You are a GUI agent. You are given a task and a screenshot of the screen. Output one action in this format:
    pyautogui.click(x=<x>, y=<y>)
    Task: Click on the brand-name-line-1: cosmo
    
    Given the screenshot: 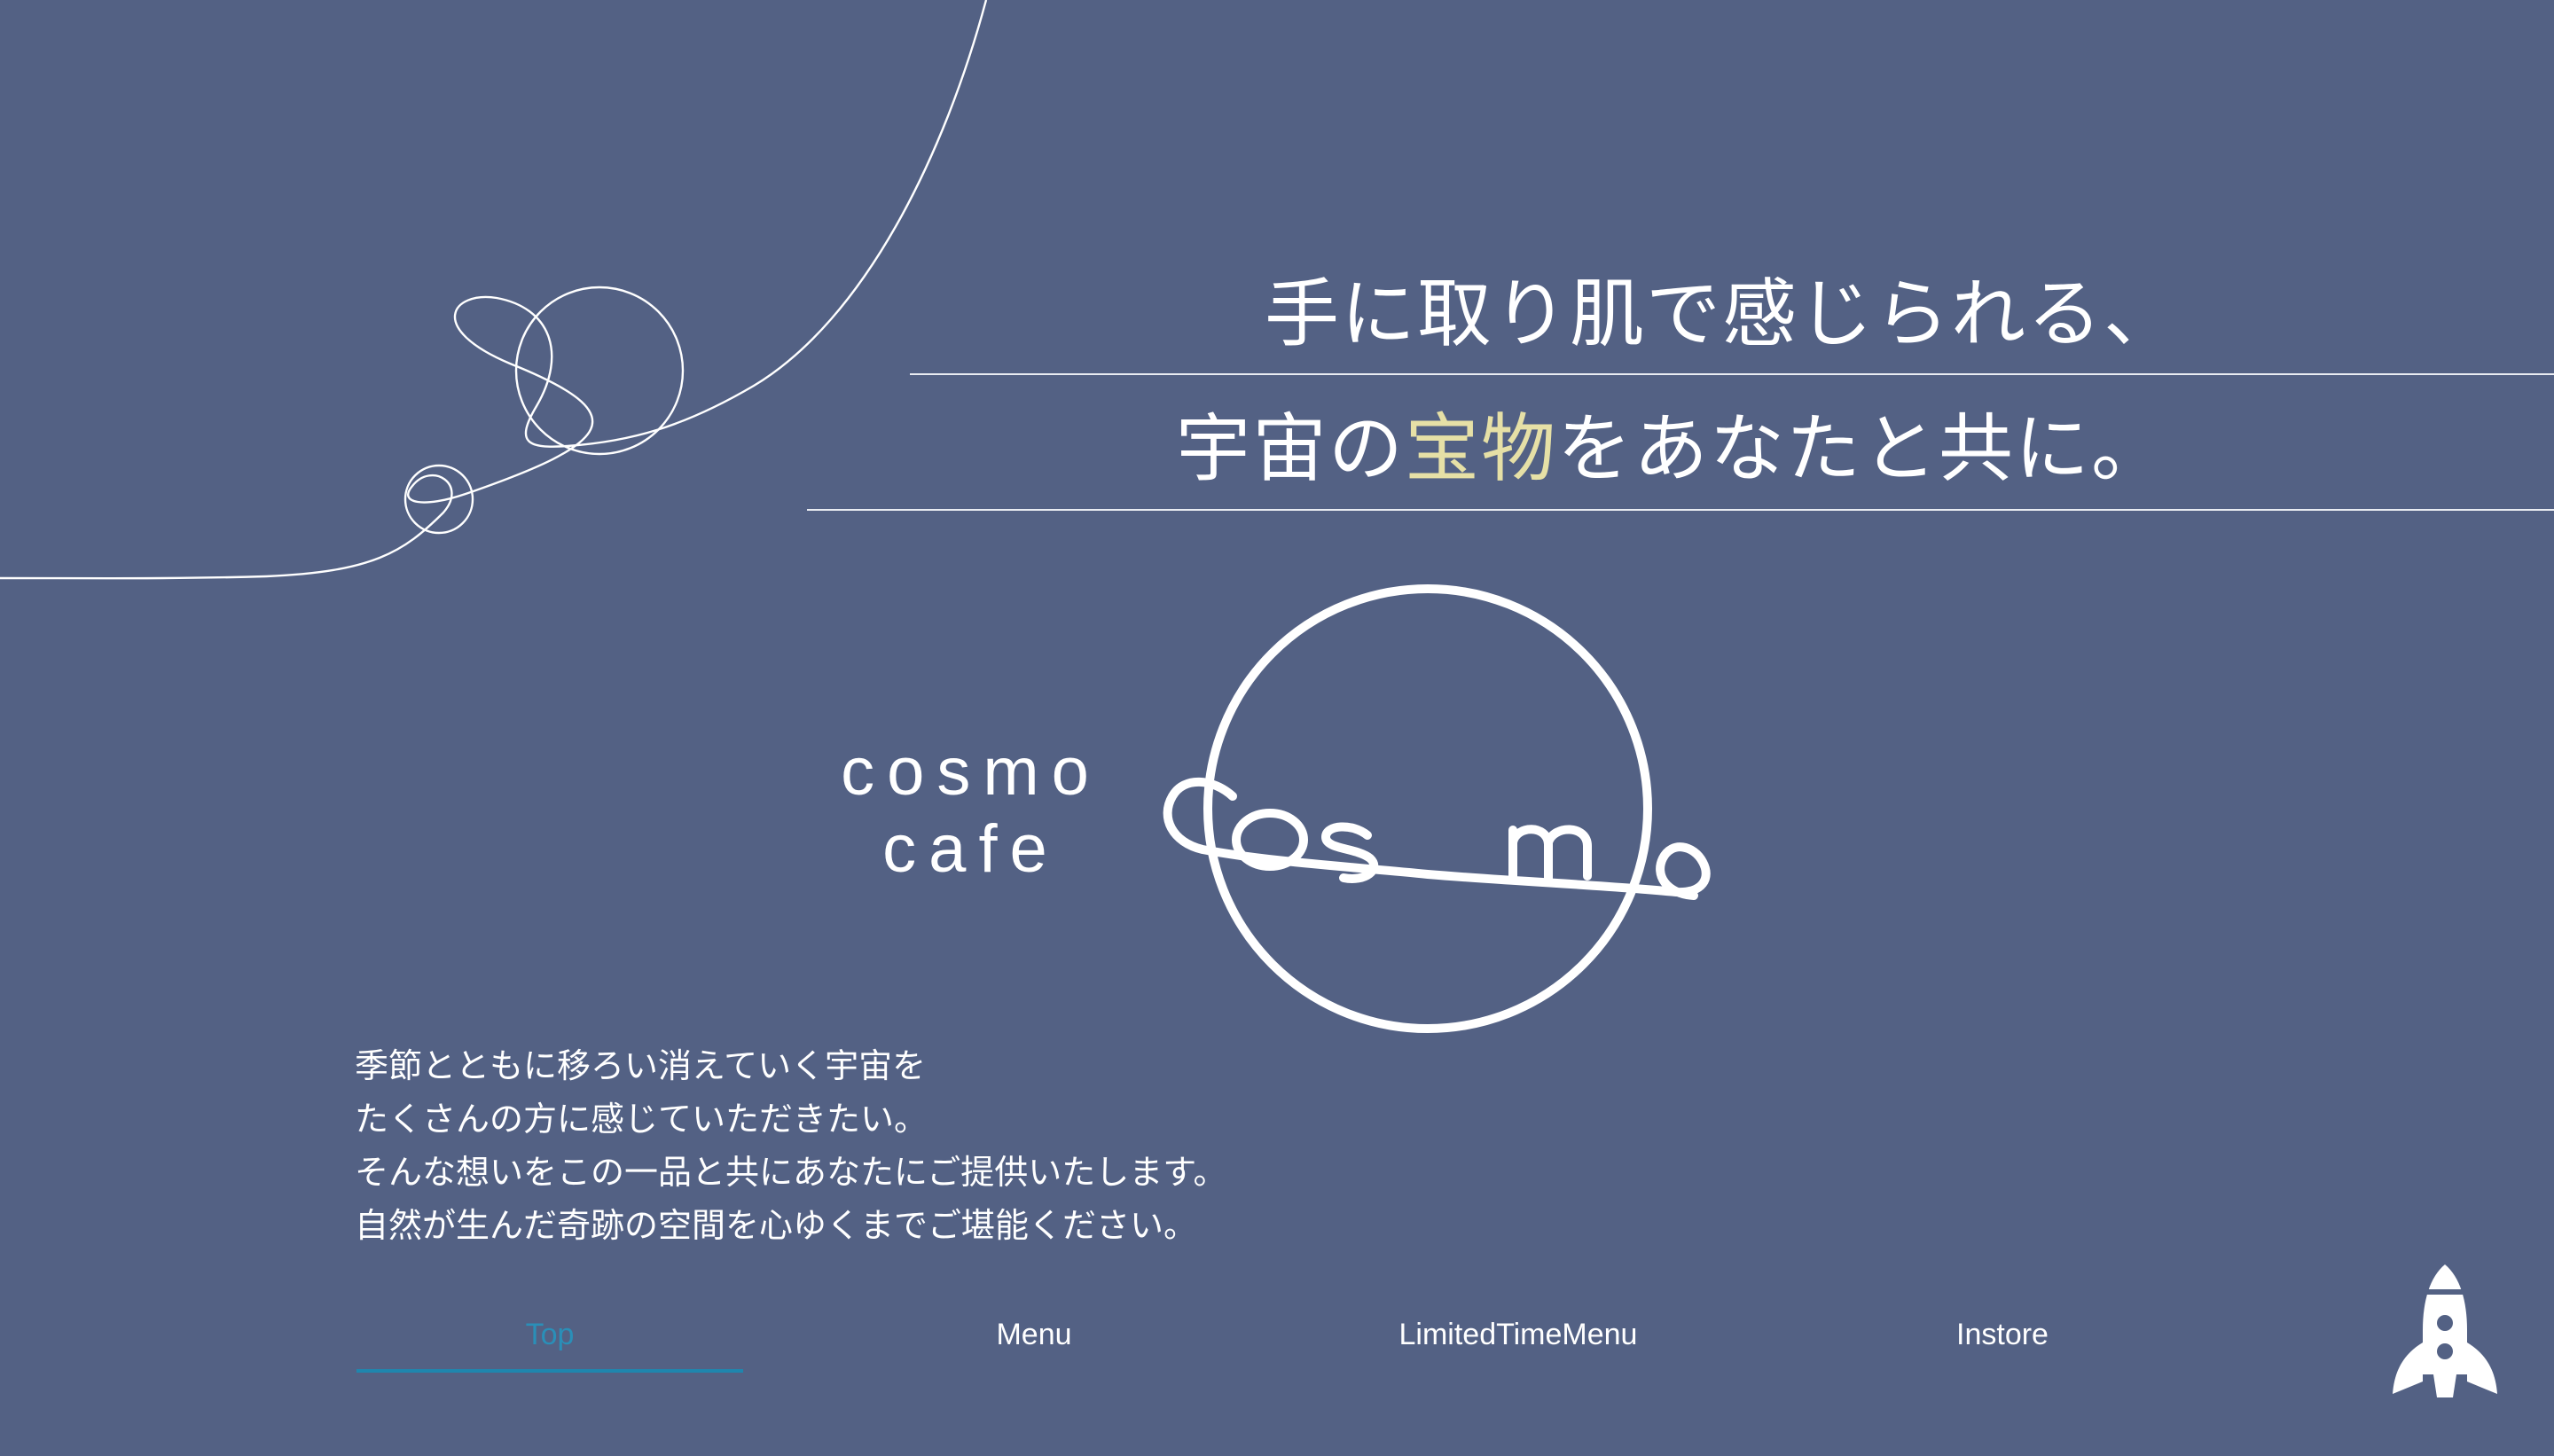 What is the action you would take?
    pyautogui.click(x=971, y=772)
    